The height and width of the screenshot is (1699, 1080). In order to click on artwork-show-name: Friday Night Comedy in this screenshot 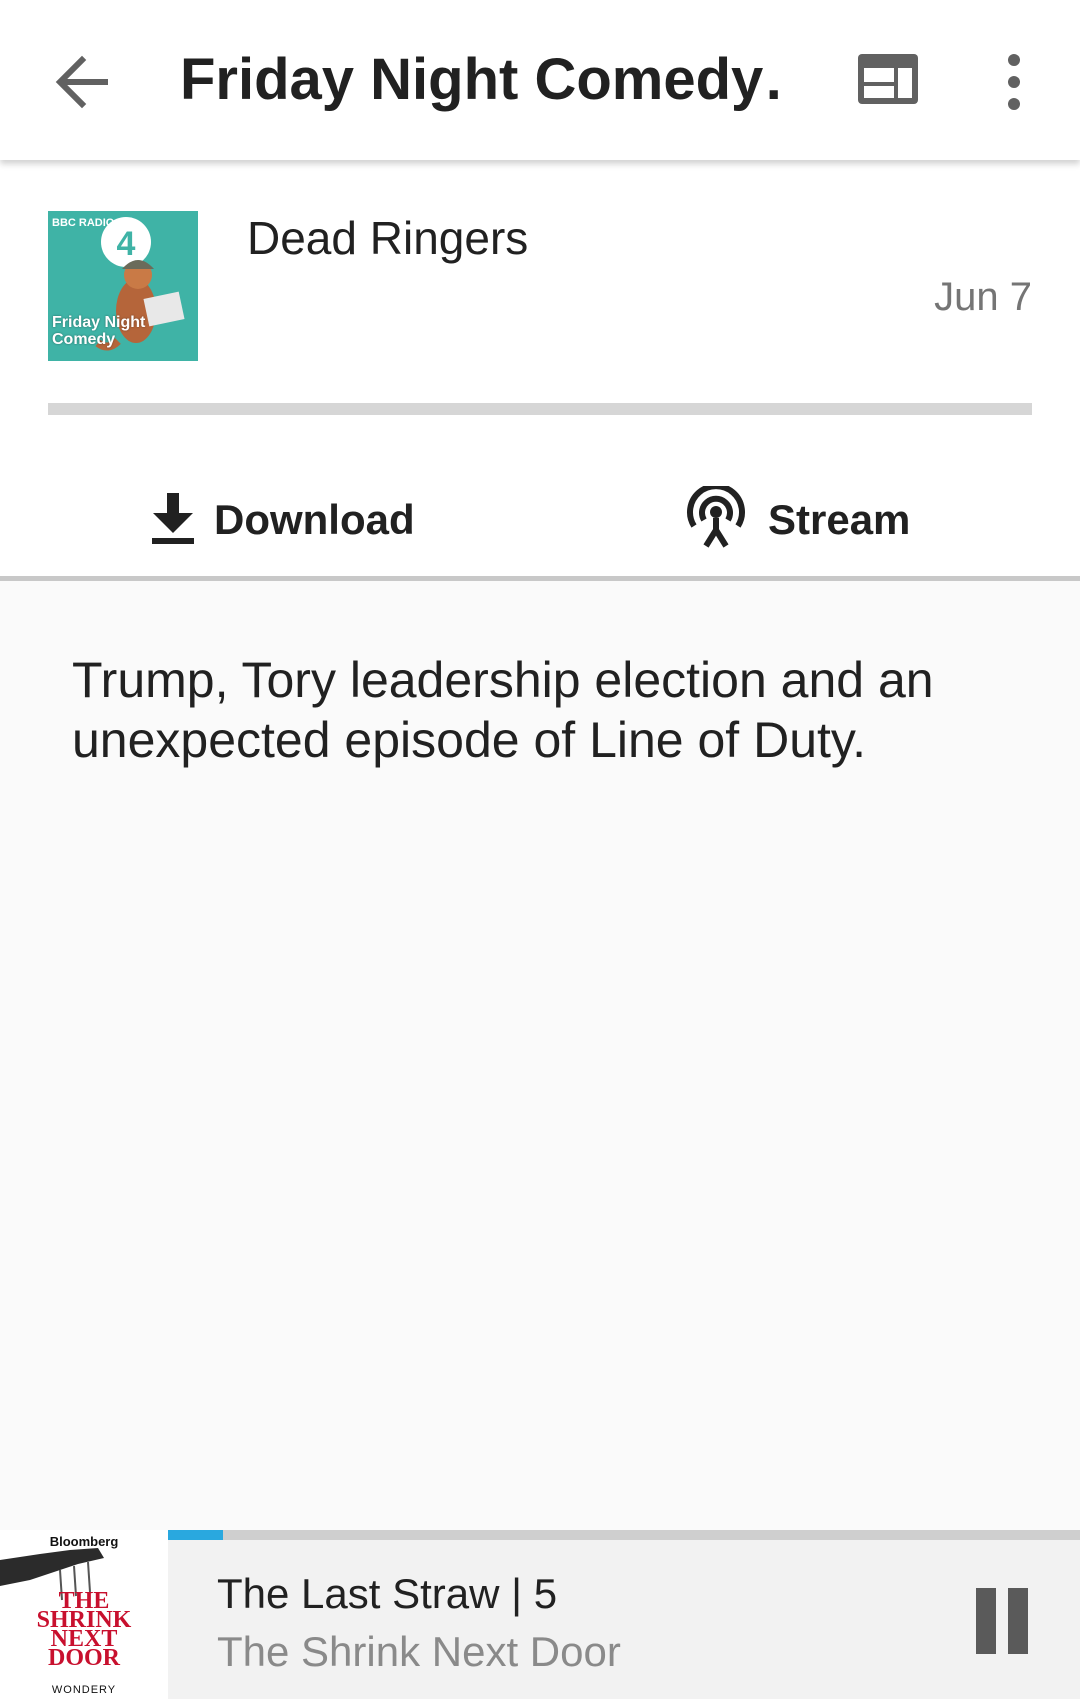, I will do `click(99, 331)`.